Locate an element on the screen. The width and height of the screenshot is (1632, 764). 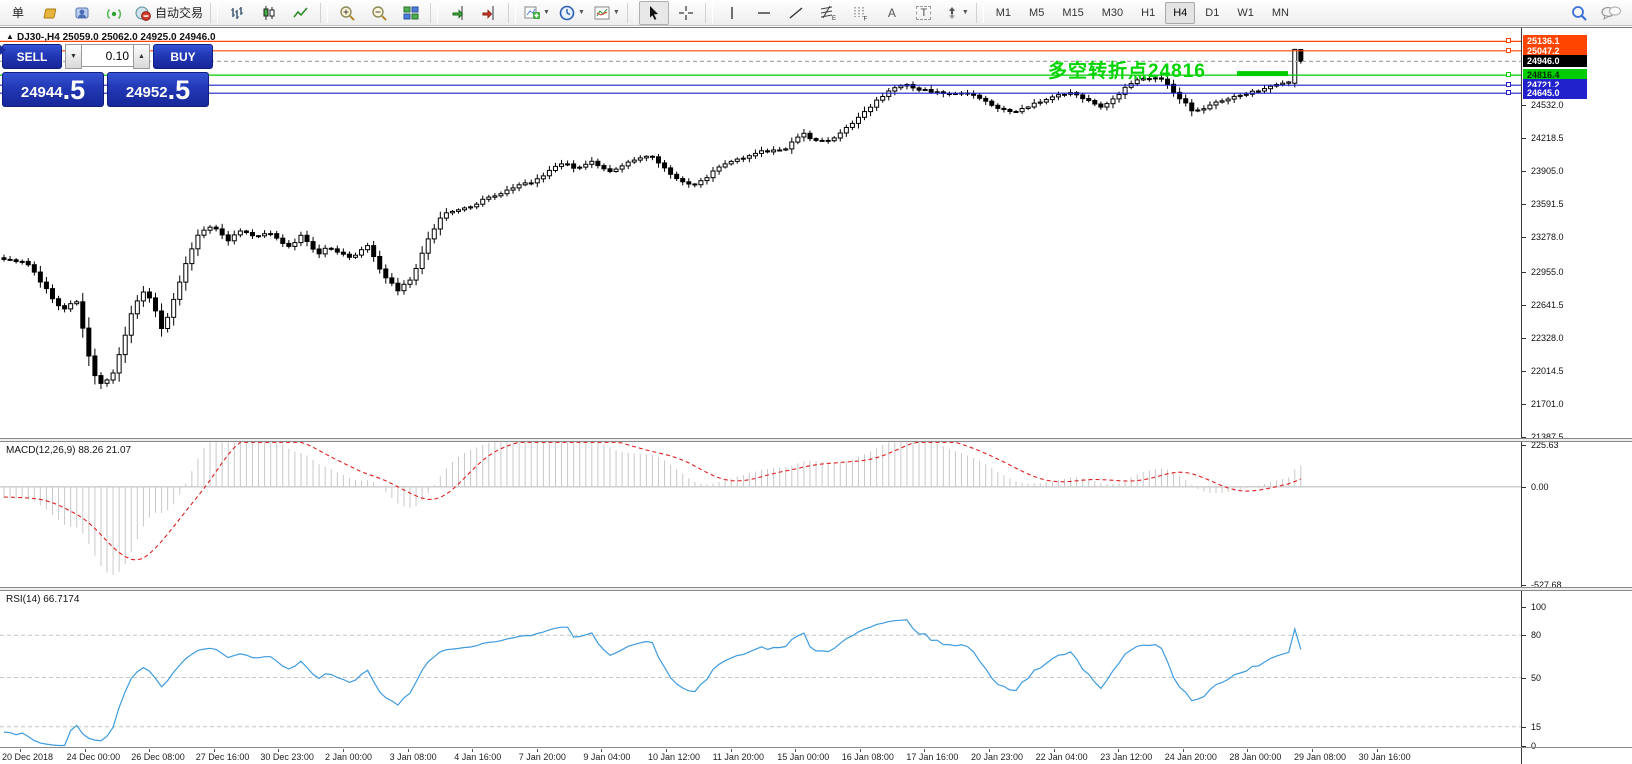
cycle-lines-button: F is located at coordinates (860, 13).